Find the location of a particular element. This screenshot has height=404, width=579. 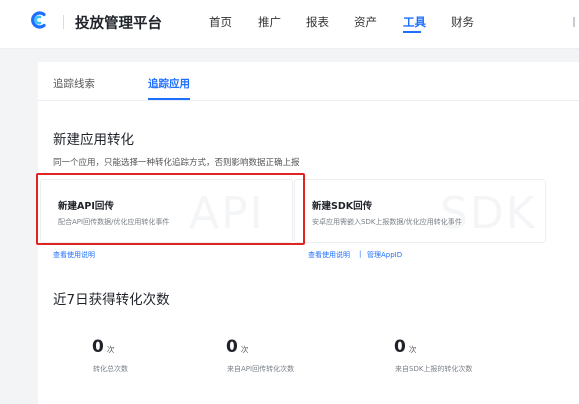

tab-track-apps: 追踪应用 is located at coordinates (169, 83).